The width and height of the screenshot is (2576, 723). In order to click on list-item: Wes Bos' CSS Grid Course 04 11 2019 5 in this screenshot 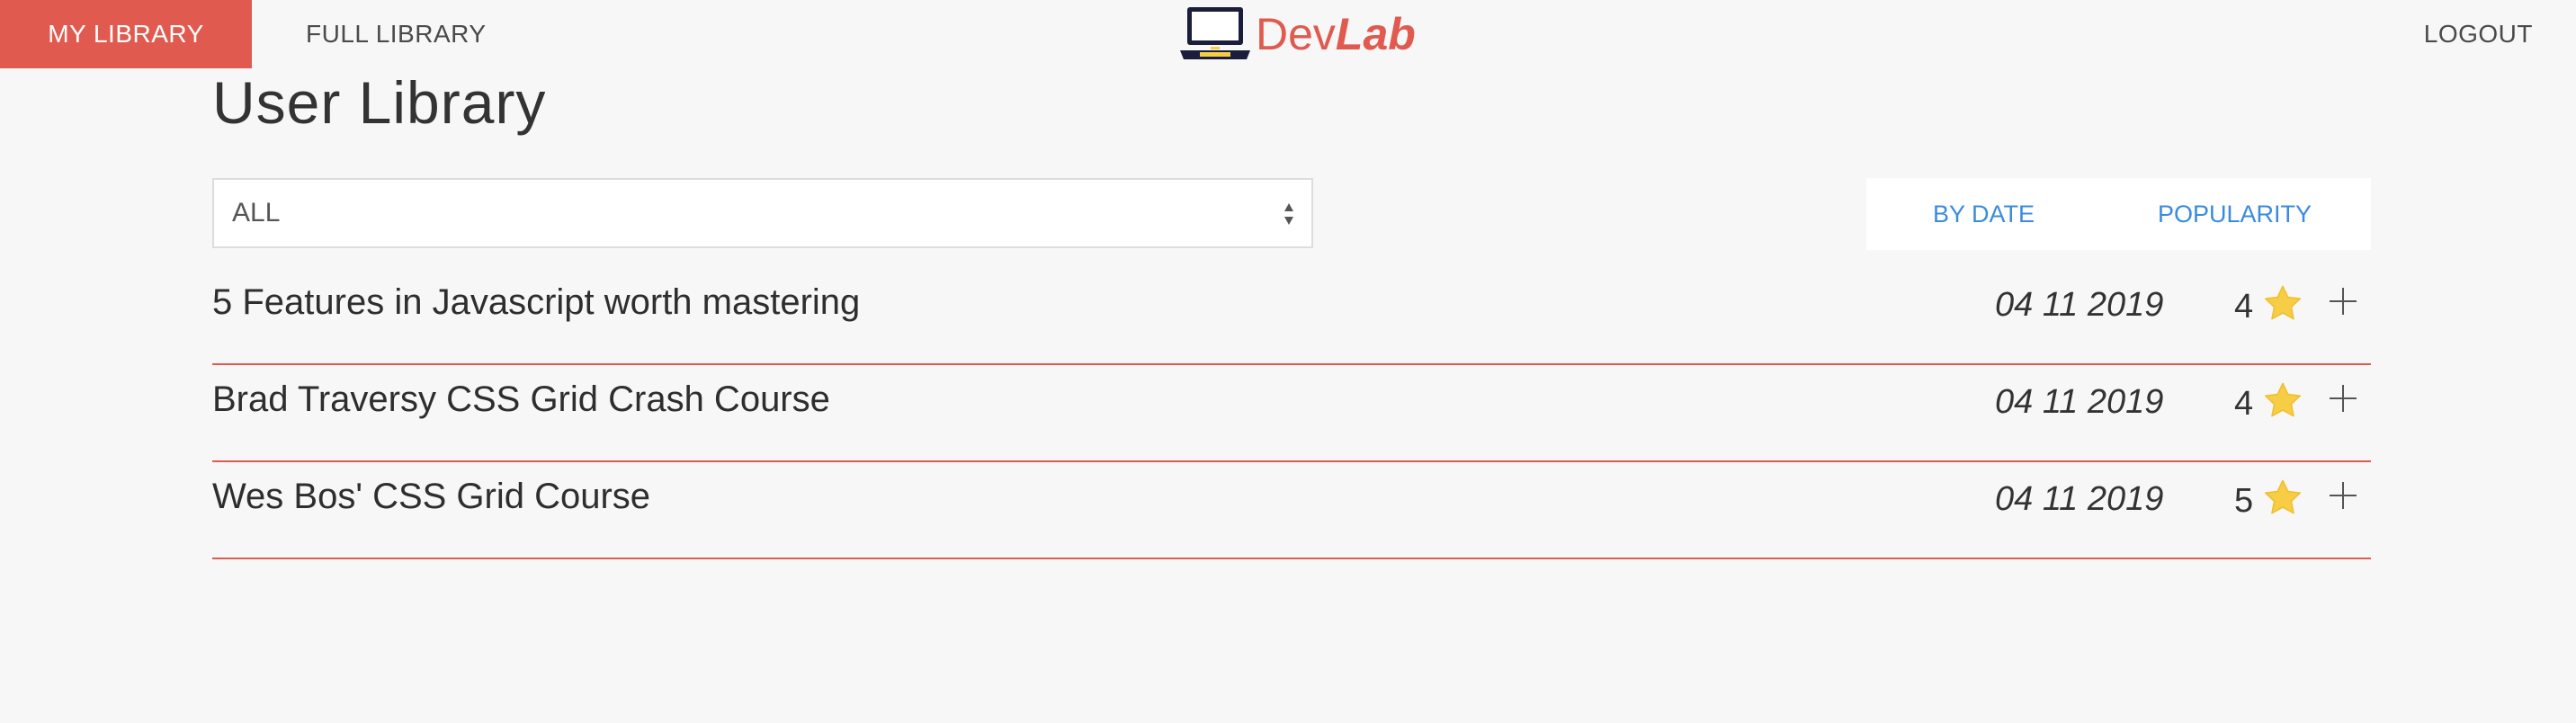, I will do `click(1291, 511)`.